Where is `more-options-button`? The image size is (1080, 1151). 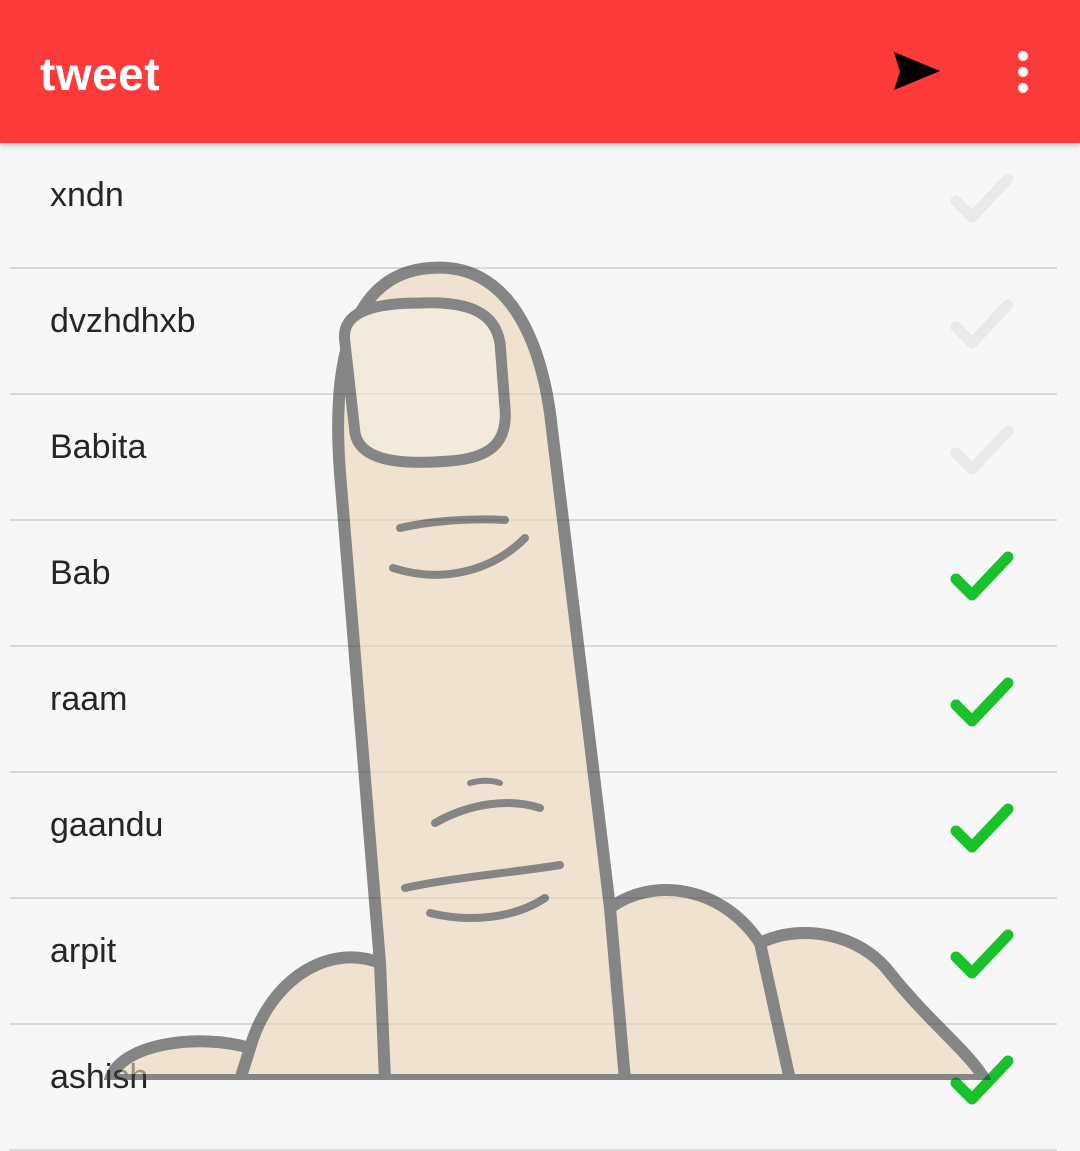
more-options-button is located at coordinates (1023, 72).